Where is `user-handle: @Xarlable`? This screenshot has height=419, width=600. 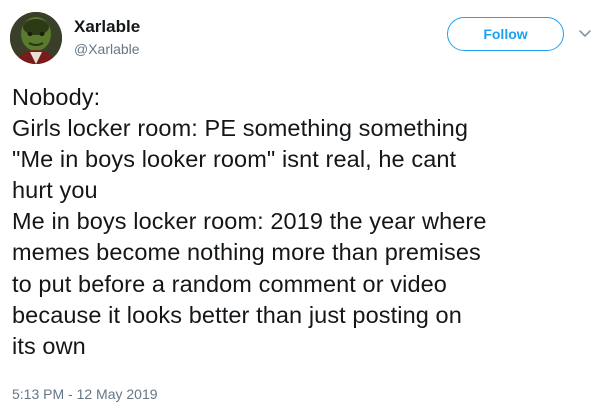 user-handle: @Xarlable is located at coordinates (107, 49).